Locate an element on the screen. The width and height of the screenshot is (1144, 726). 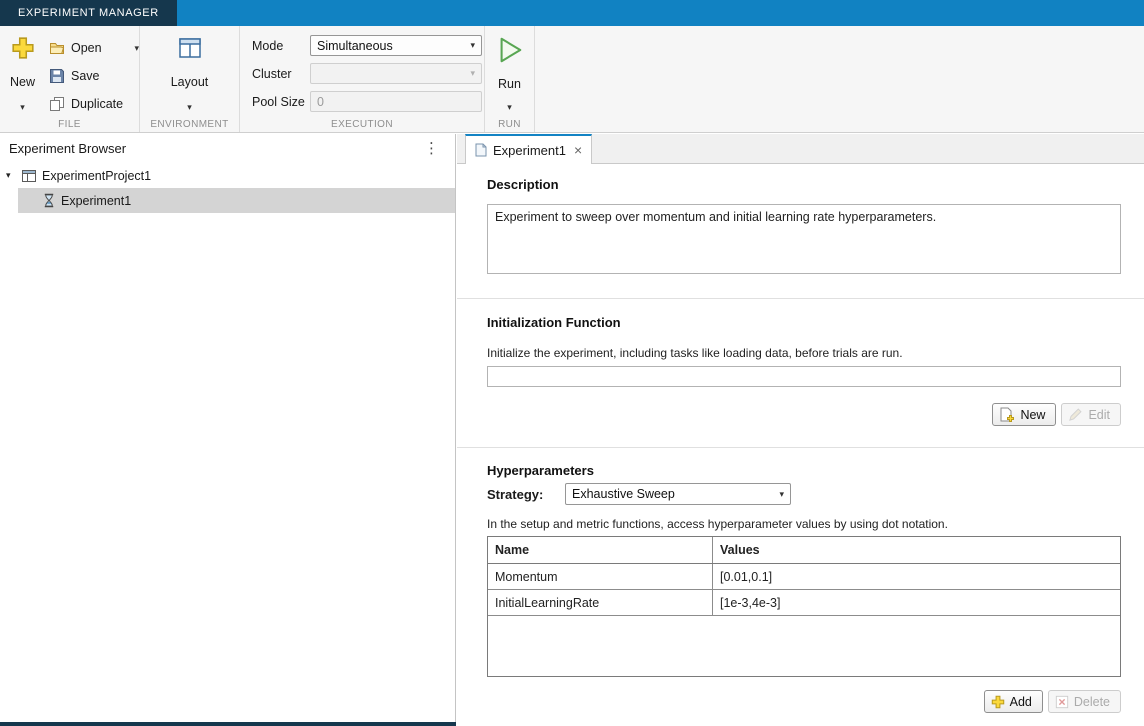
strategy-label: Strategy: is located at coordinates (515, 494).